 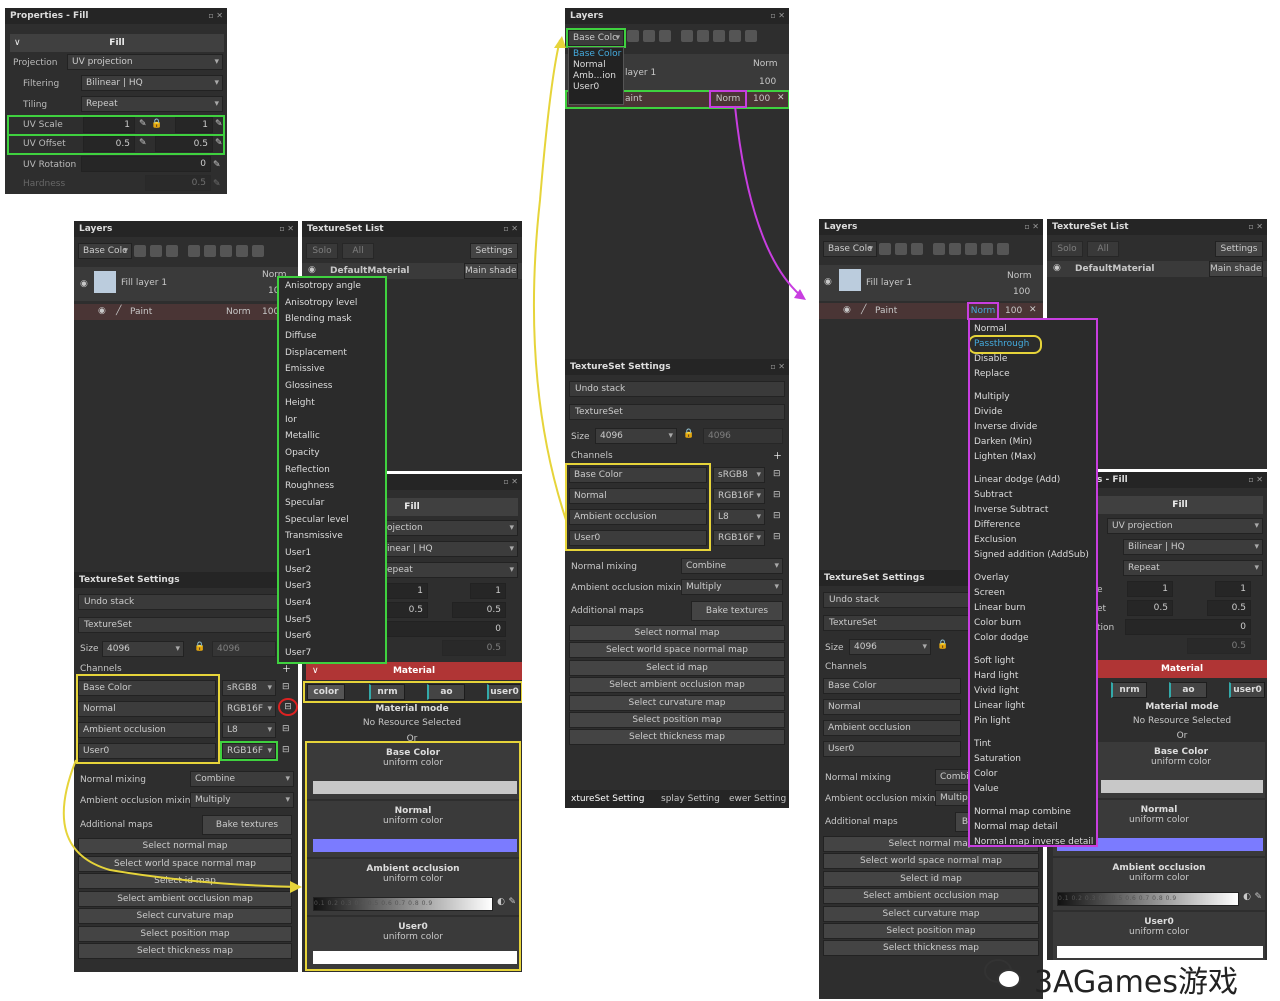 What do you see at coordinates (332, 369) in the screenshot?
I see `menu-item: Emissive` at bounding box center [332, 369].